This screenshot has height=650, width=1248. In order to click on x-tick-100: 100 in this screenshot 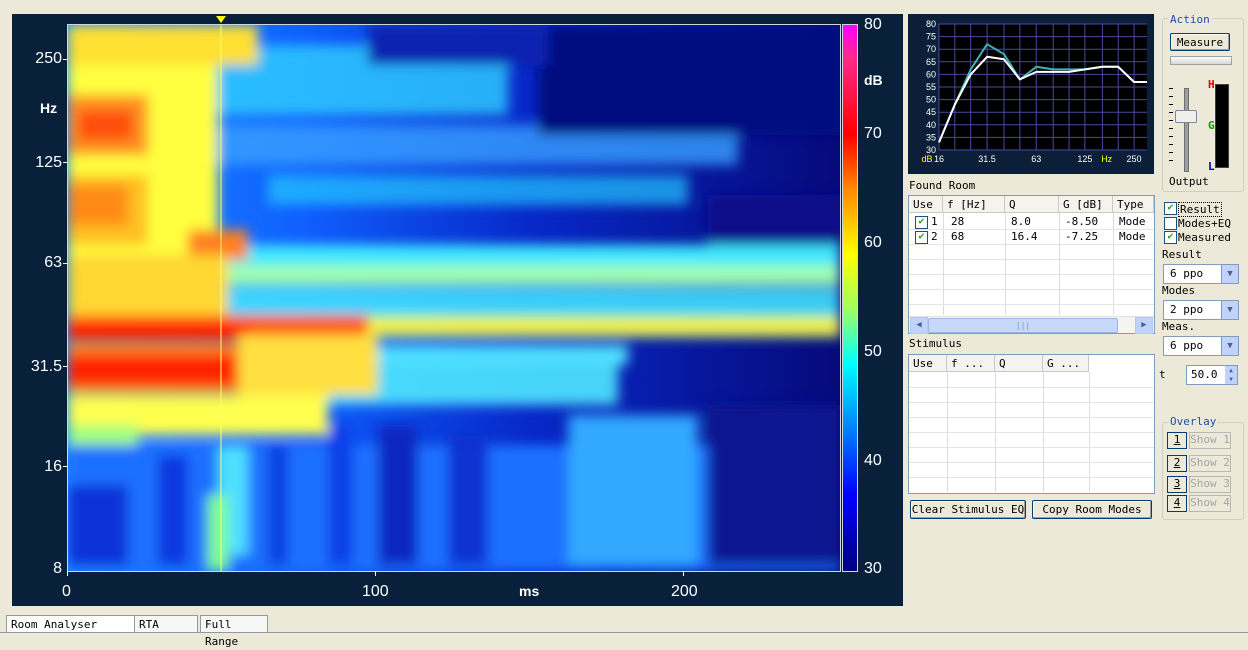, I will do `click(375, 591)`.